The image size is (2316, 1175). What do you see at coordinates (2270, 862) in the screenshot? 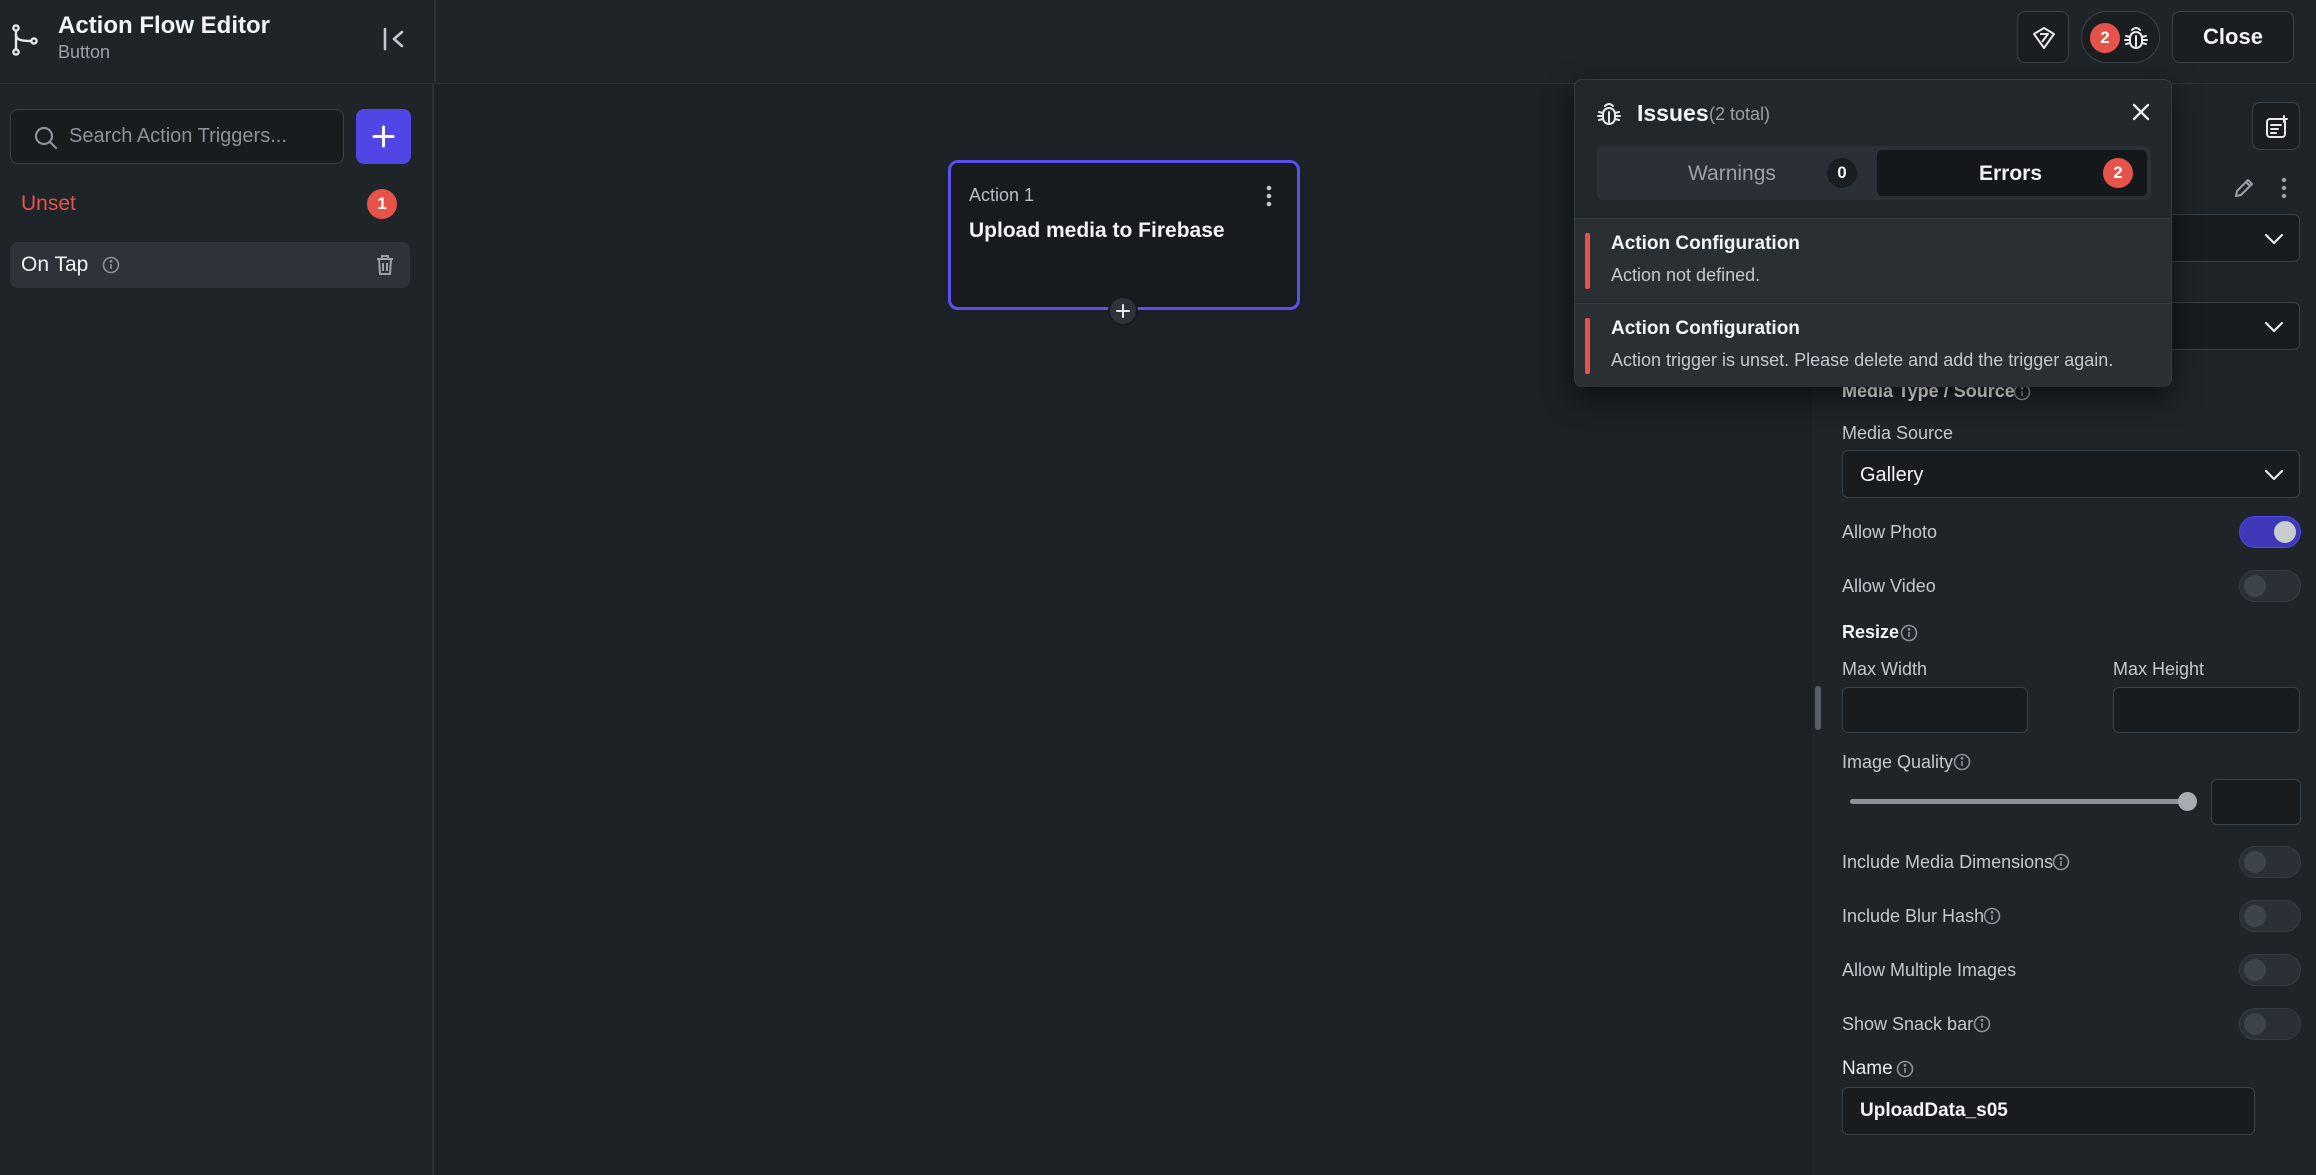
I see `include-media-dimensions-toggle` at bounding box center [2270, 862].